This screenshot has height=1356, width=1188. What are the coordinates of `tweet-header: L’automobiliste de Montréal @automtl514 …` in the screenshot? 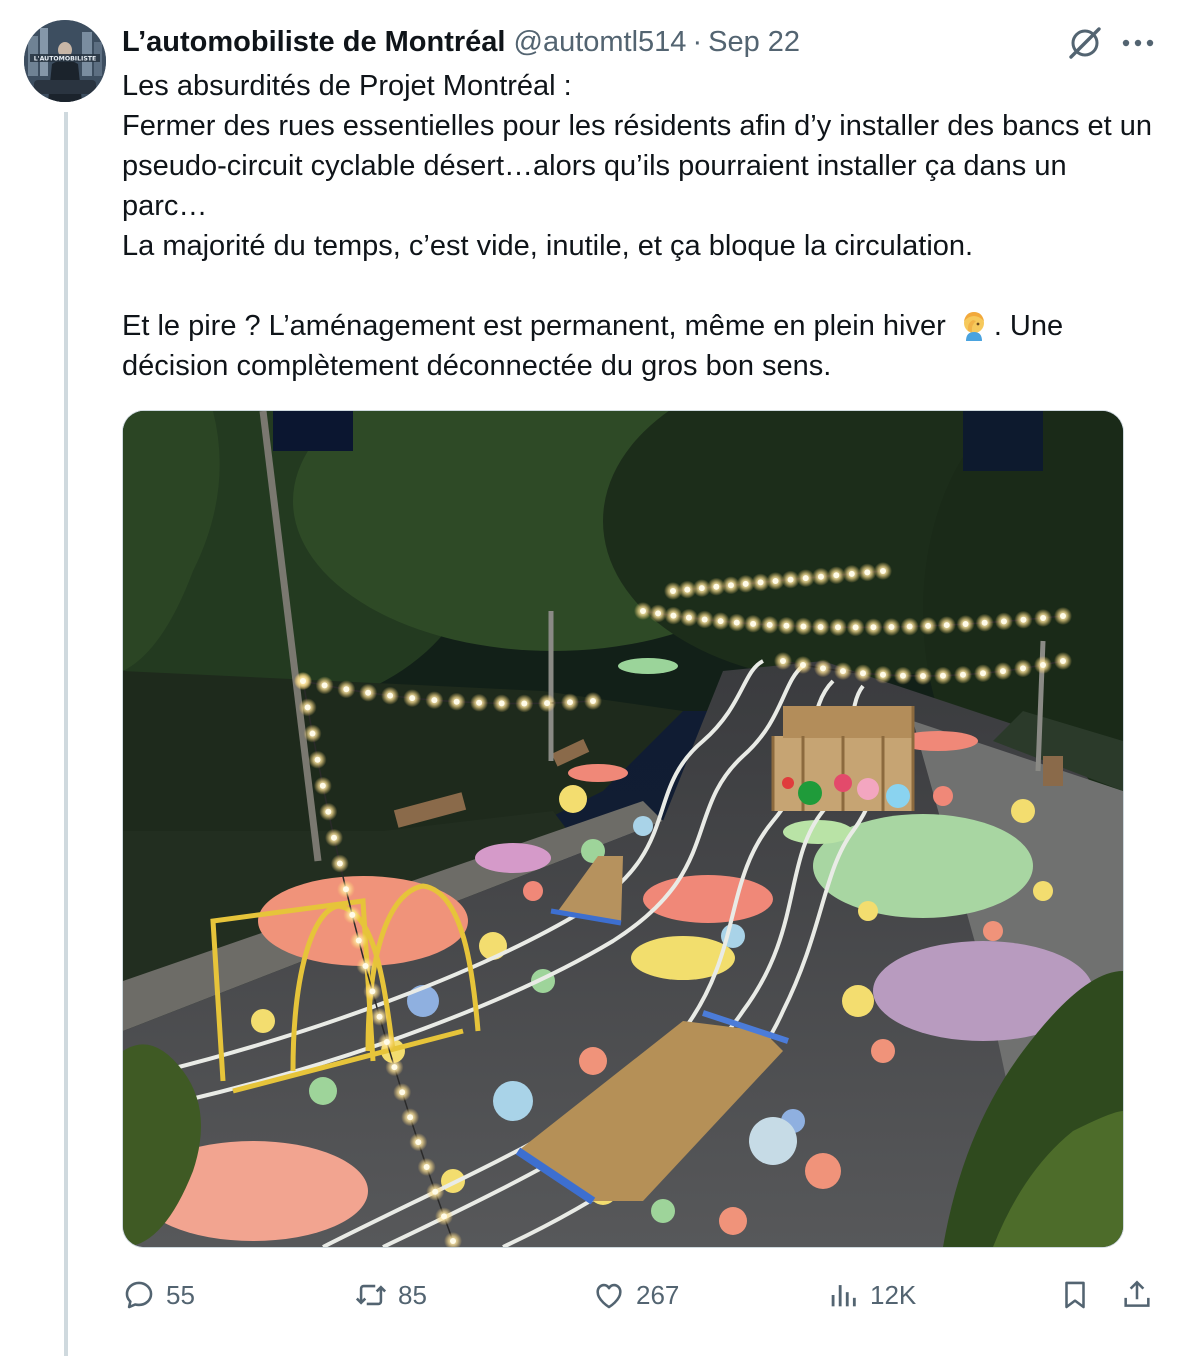 It's located at (461, 42).